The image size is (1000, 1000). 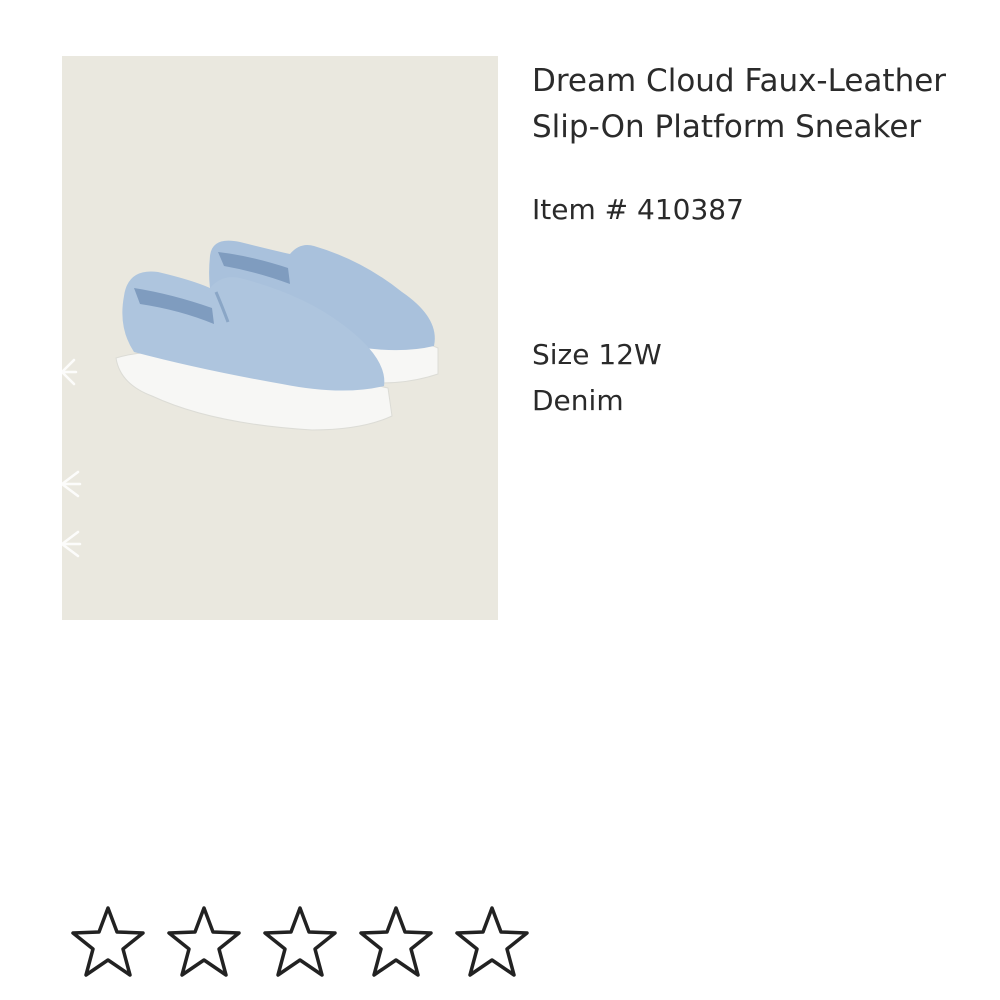 I want to click on star-rating, so click(x=300, y=942).